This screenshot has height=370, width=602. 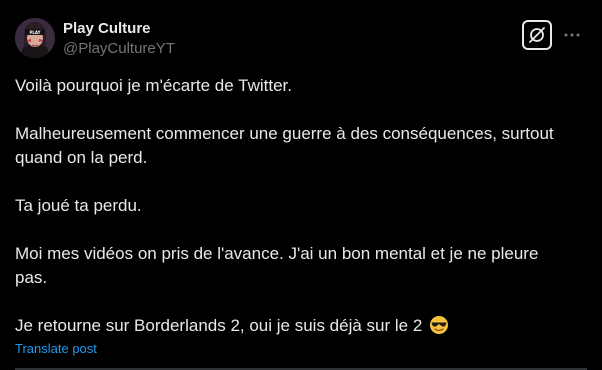 I want to click on grok-icon, so click(x=537, y=35).